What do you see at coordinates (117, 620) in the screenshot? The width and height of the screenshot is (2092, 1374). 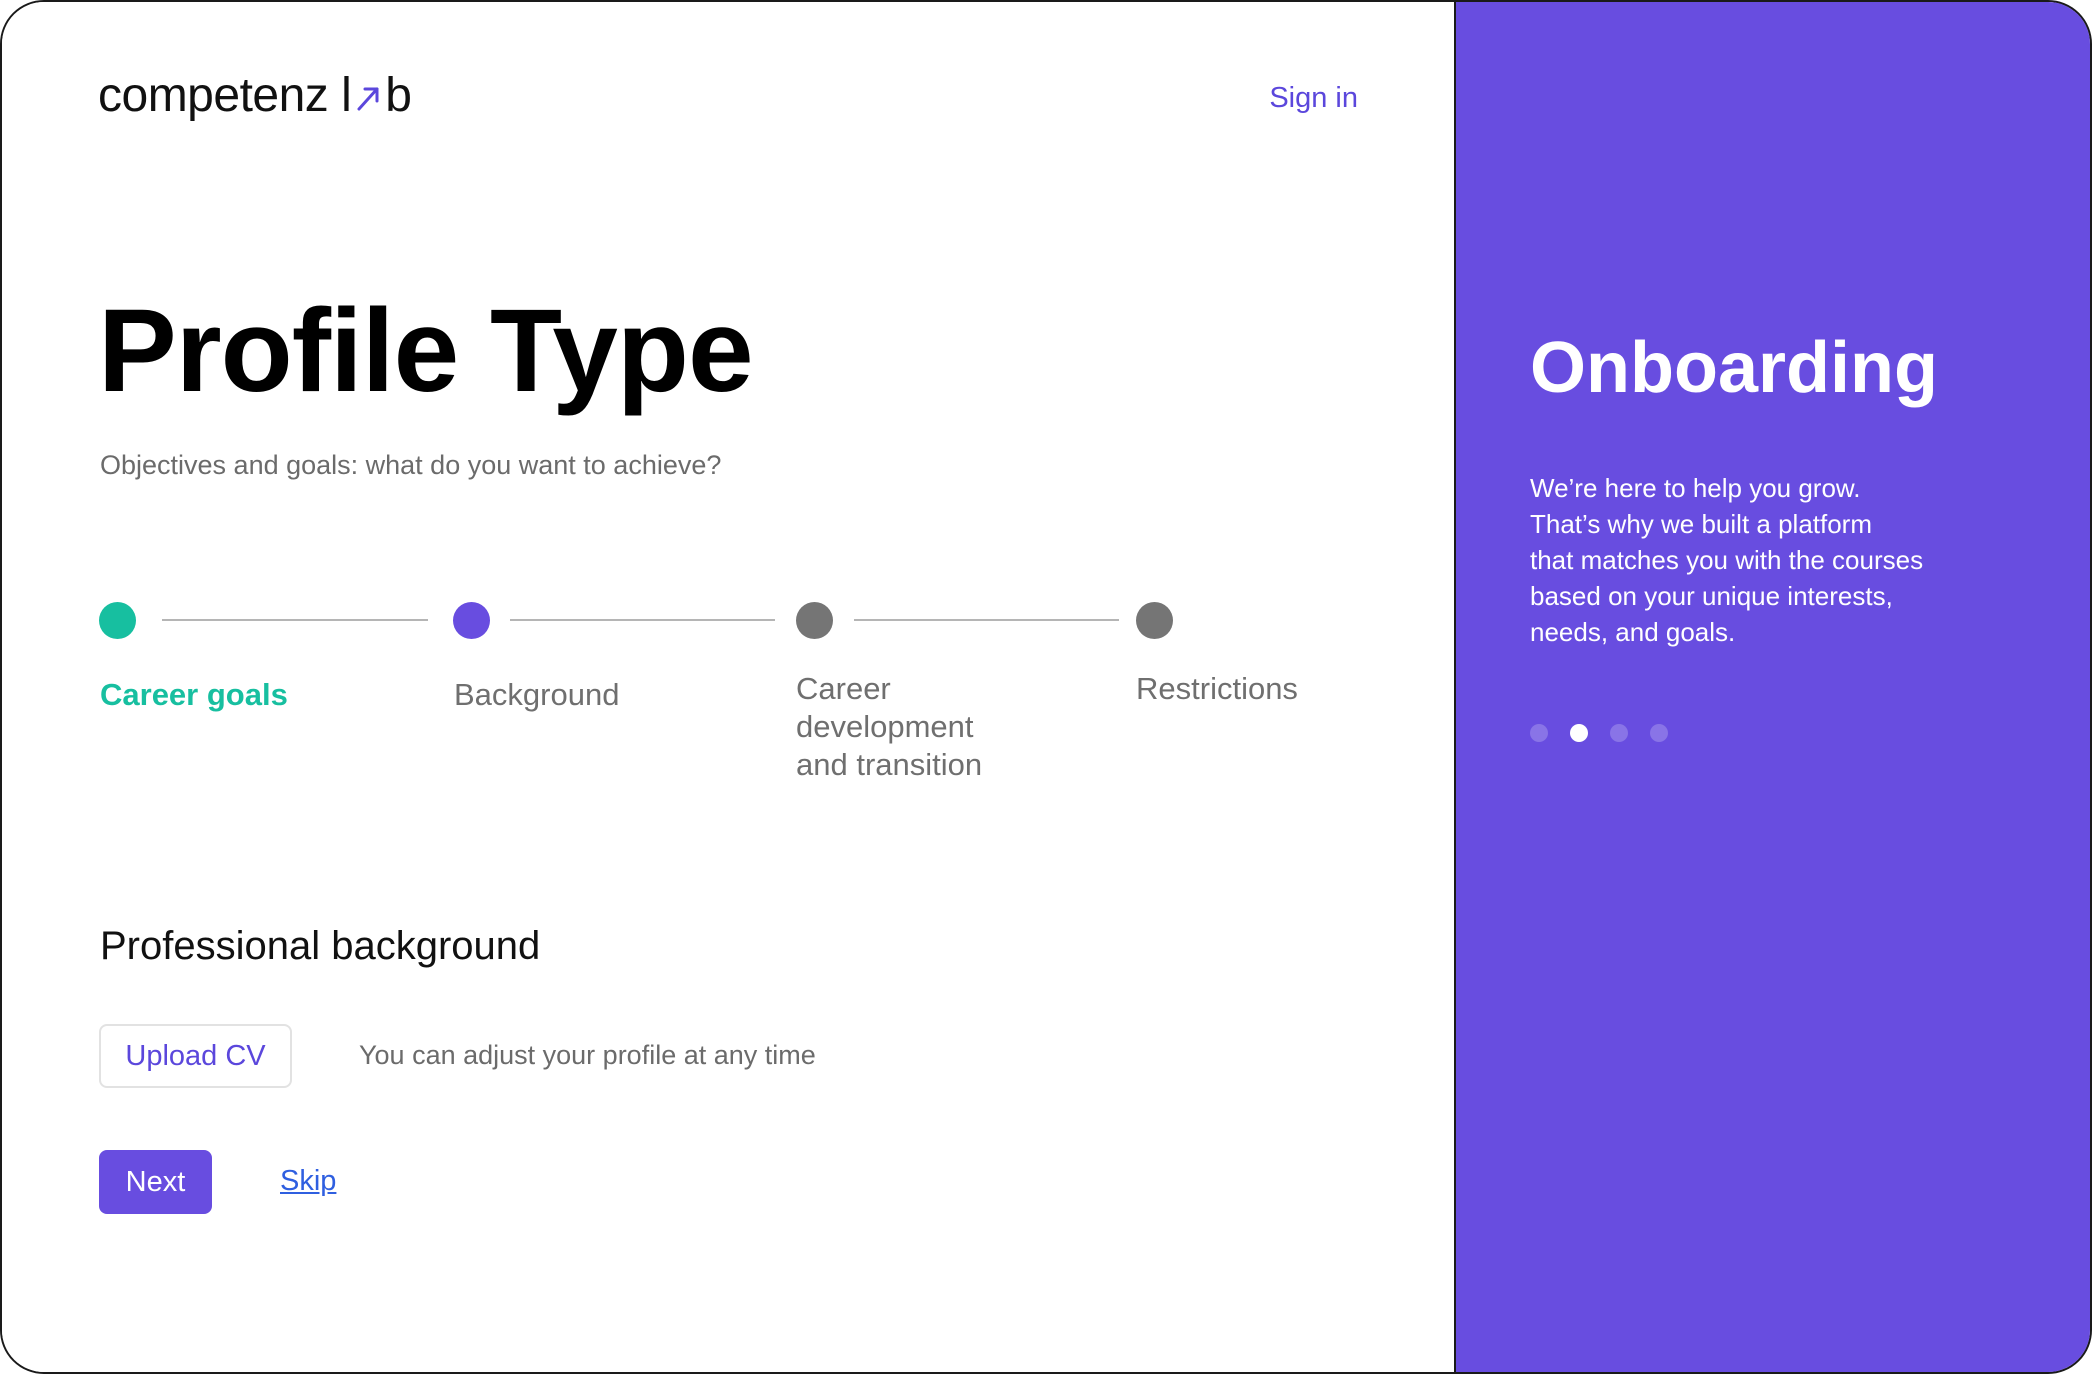 I see `step-dot-career-goals` at bounding box center [117, 620].